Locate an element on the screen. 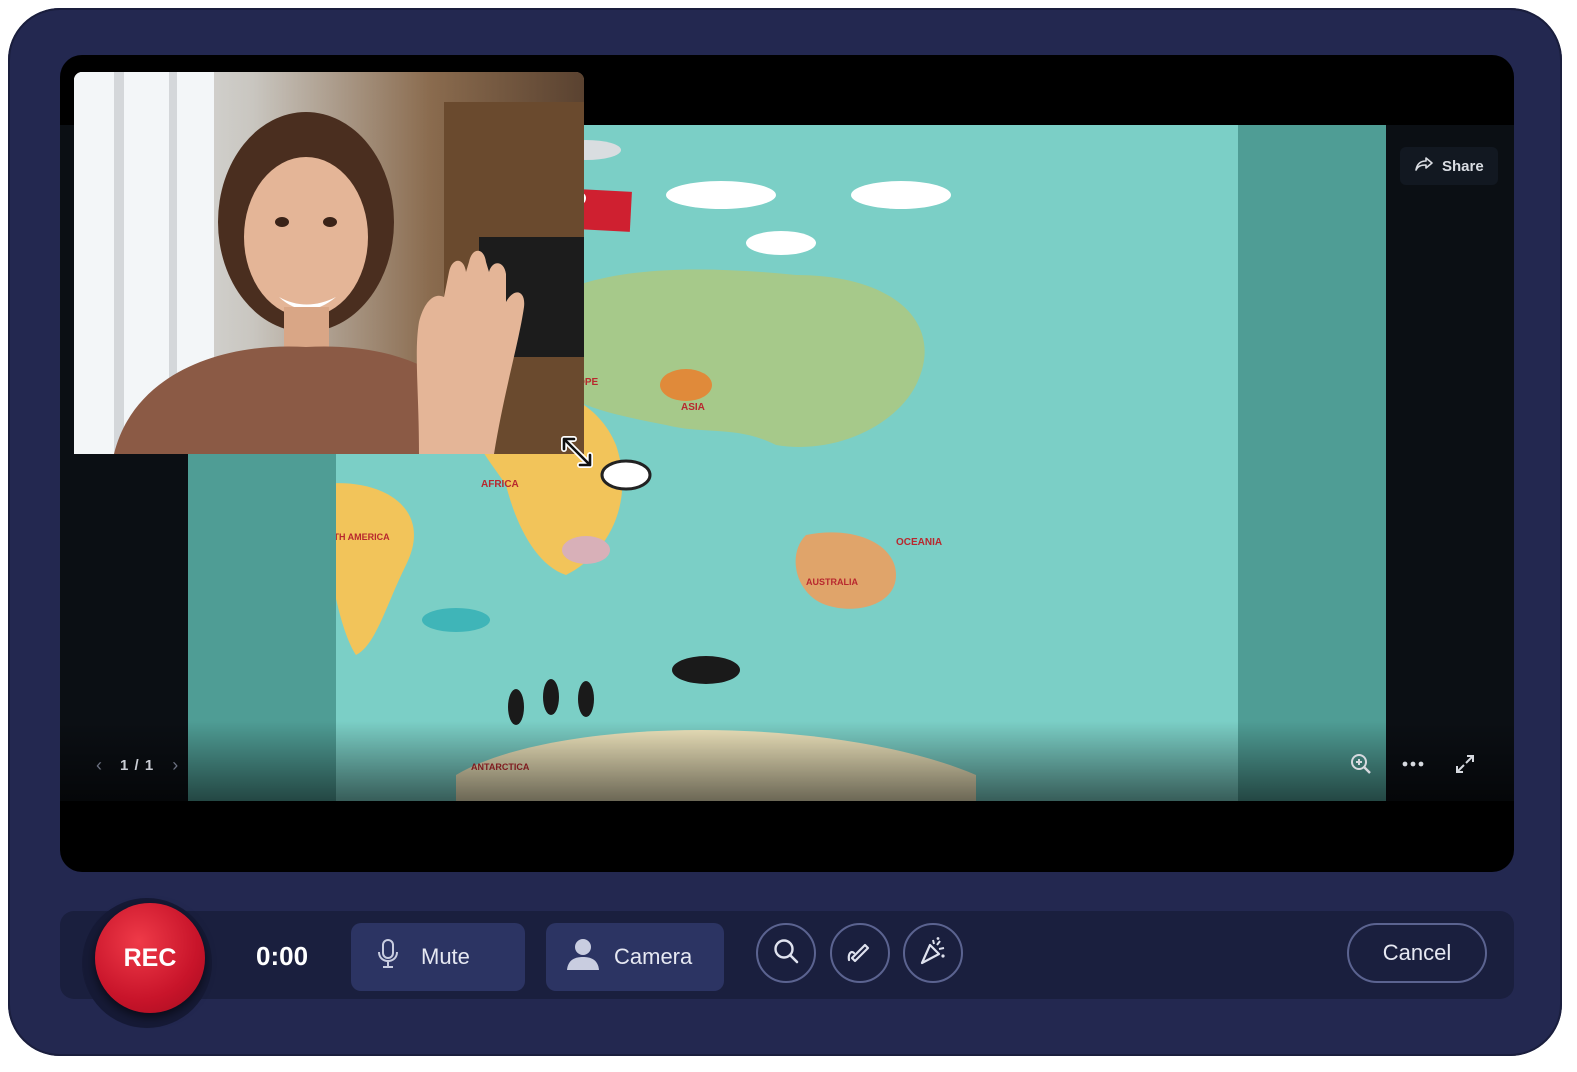 The image size is (1577, 1072). pen-draw-icon is located at coordinates (860, 953).